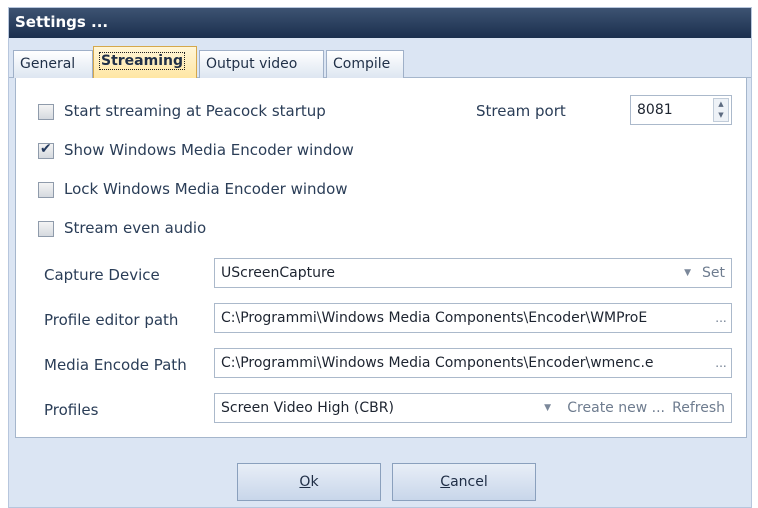  I want to click on tab-general-label: General, so click(48, 64).